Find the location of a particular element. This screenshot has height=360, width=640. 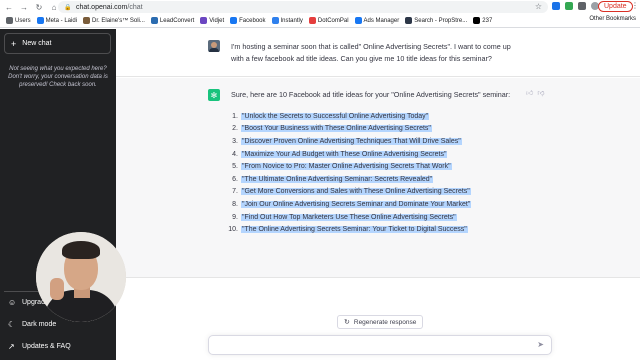

list-item-number: 5. is located at coordinates (235, 167).